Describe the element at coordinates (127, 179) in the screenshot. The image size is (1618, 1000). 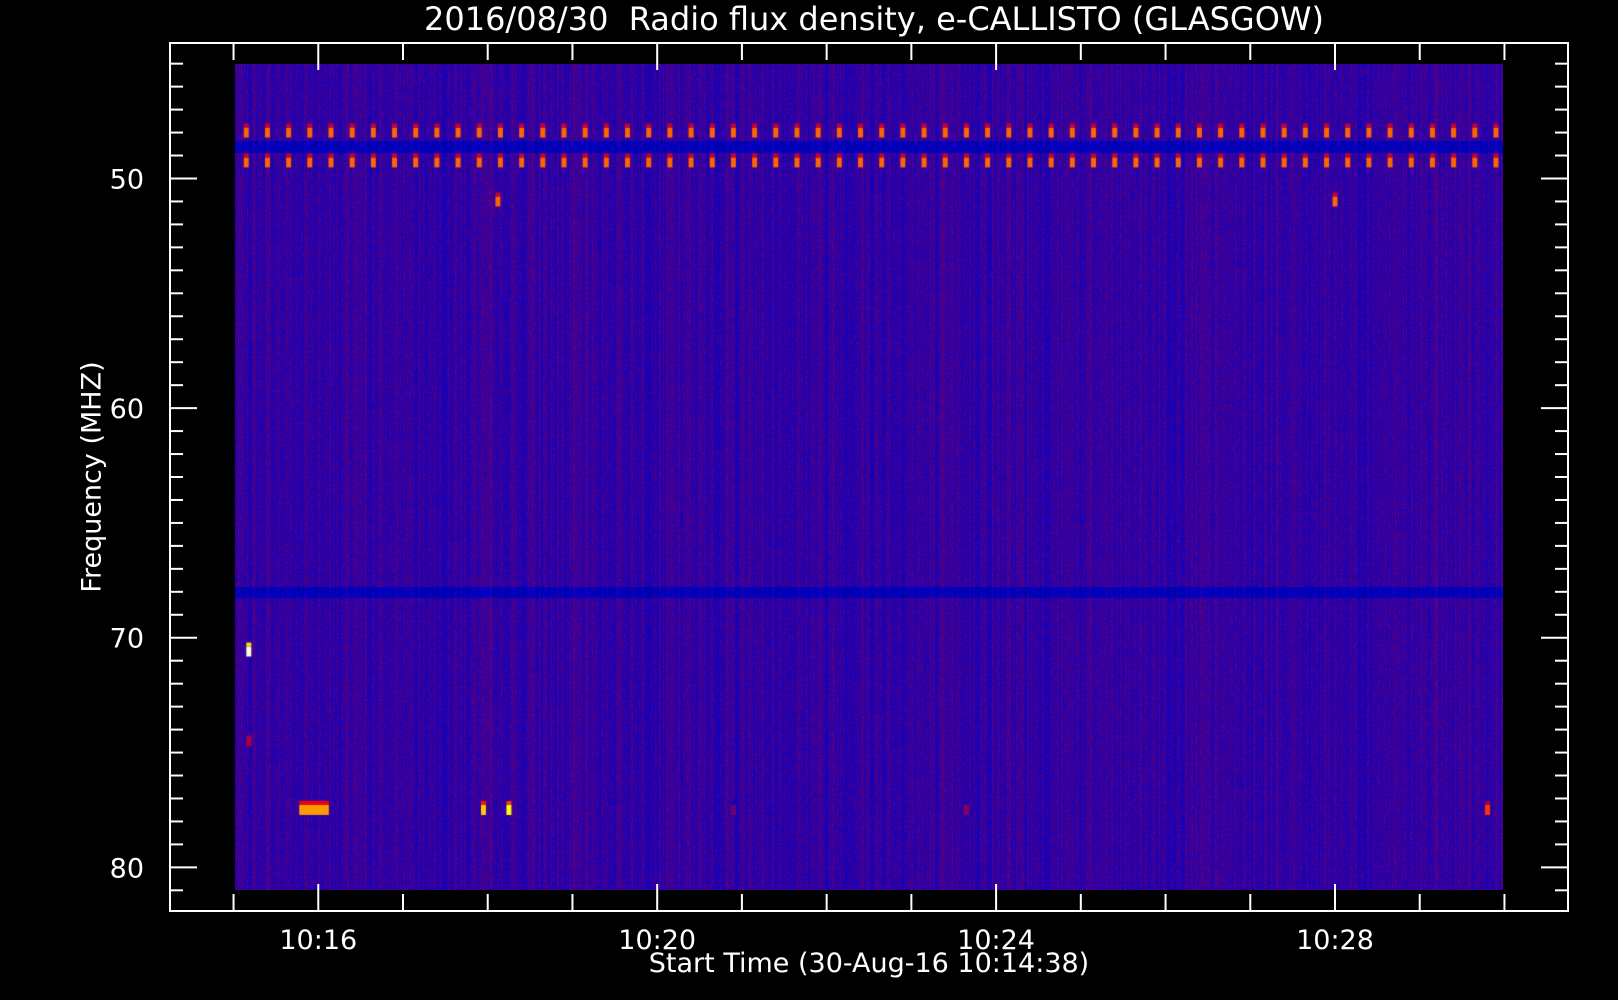
I see `y-tick-label: 50` at that location.